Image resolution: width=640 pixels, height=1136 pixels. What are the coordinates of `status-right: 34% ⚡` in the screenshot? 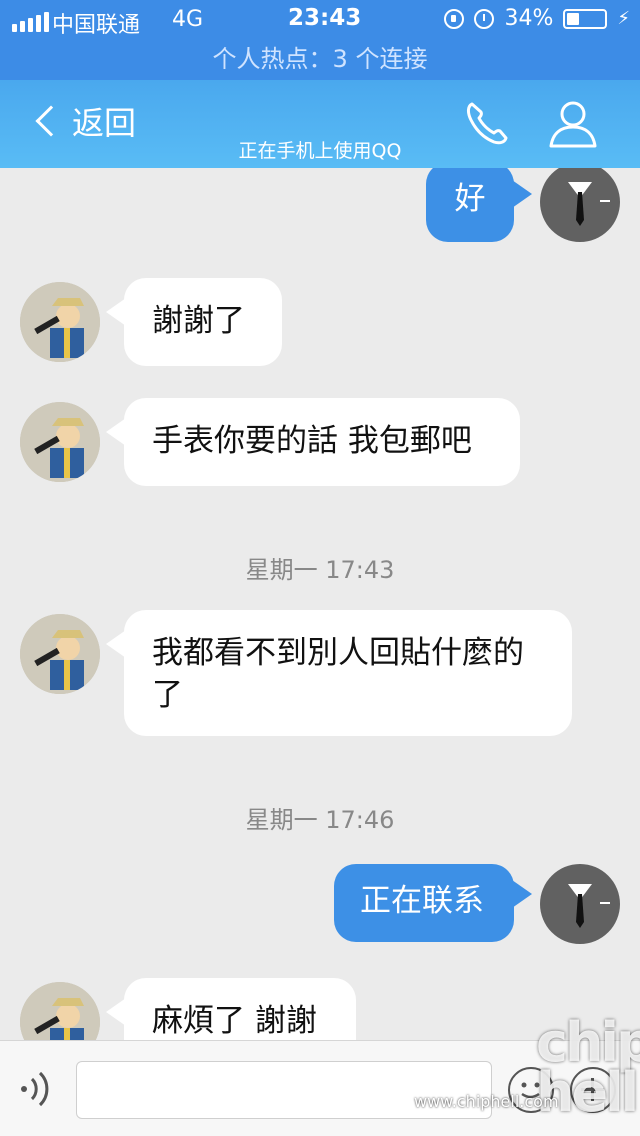 It's located at (537, 18).